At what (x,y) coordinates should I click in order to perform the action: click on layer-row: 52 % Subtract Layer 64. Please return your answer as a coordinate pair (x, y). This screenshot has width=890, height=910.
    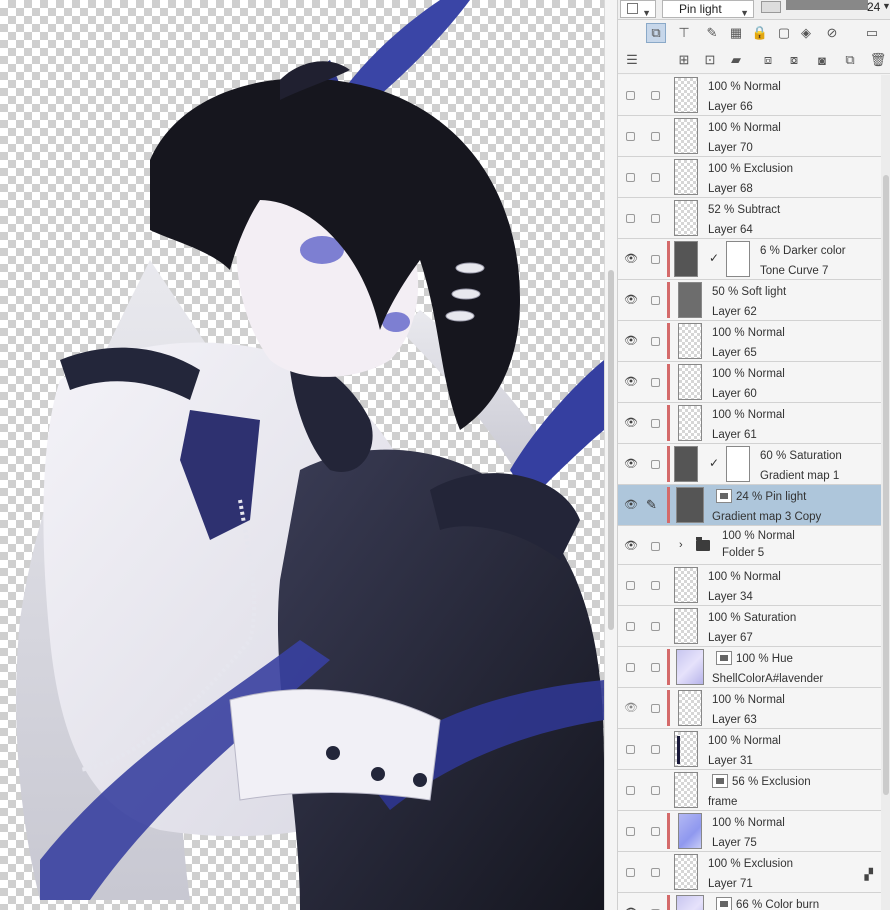
    Looking at the image, I should click on (749, 218).